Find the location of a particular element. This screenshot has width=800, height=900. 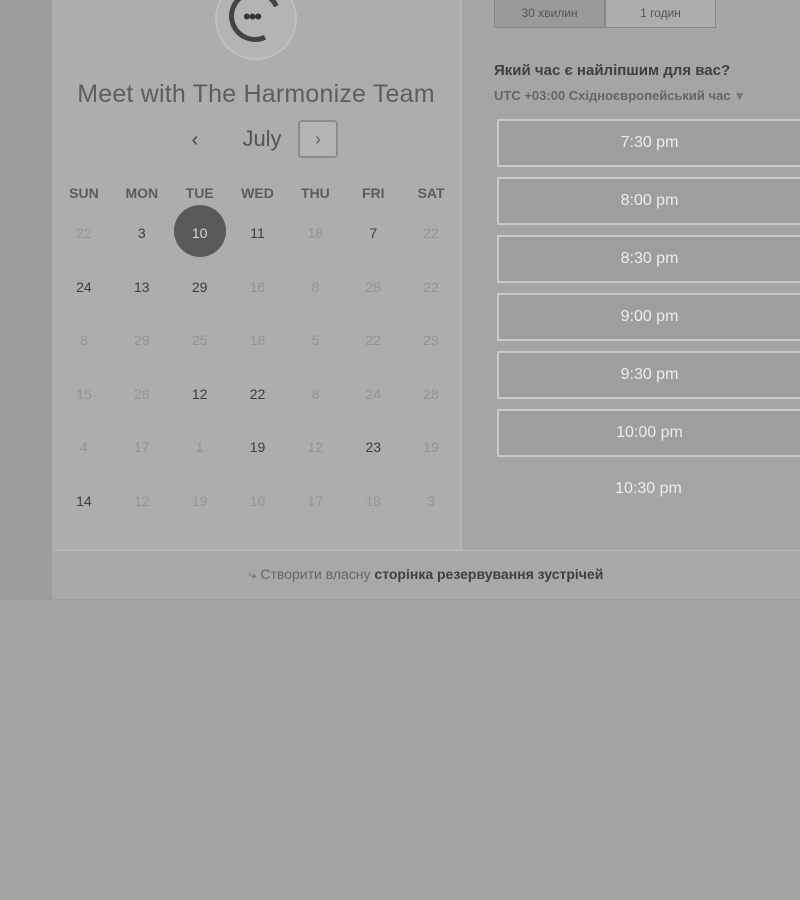

calendar-week-row: 14 12 19 10 17 18 3 is located at coordinates (257, 500).